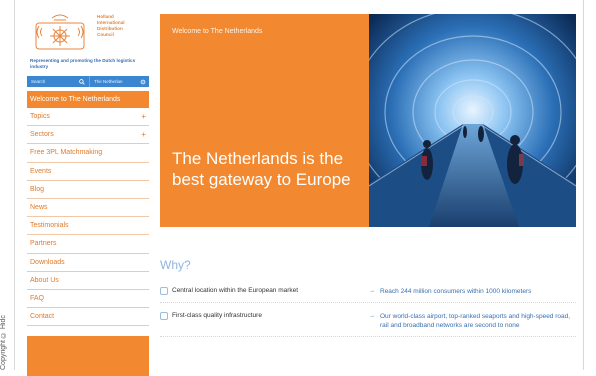 This screenshot has height=376, width=596. I want to click on infrastructure-icon, so click(164, 316).